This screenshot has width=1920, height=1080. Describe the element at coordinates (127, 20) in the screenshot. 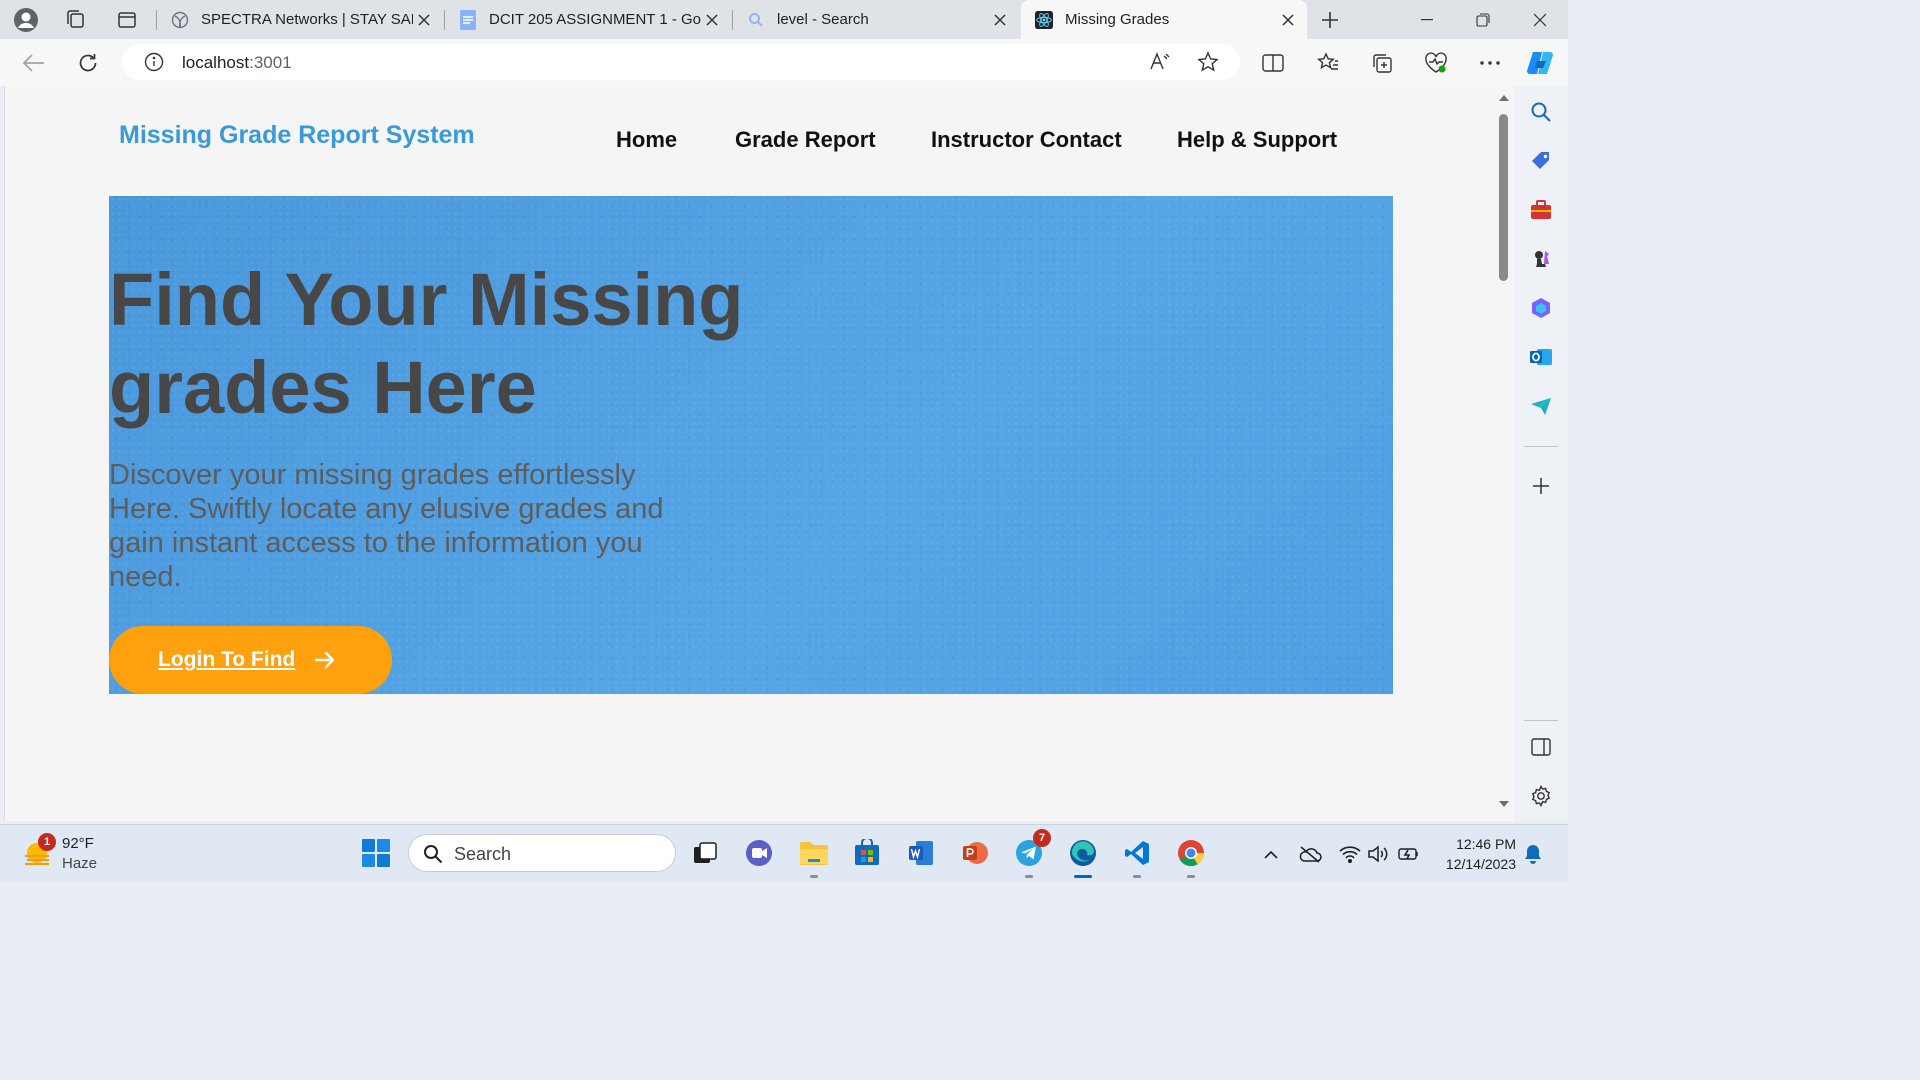

I see `tab-actions-icon` at that location.